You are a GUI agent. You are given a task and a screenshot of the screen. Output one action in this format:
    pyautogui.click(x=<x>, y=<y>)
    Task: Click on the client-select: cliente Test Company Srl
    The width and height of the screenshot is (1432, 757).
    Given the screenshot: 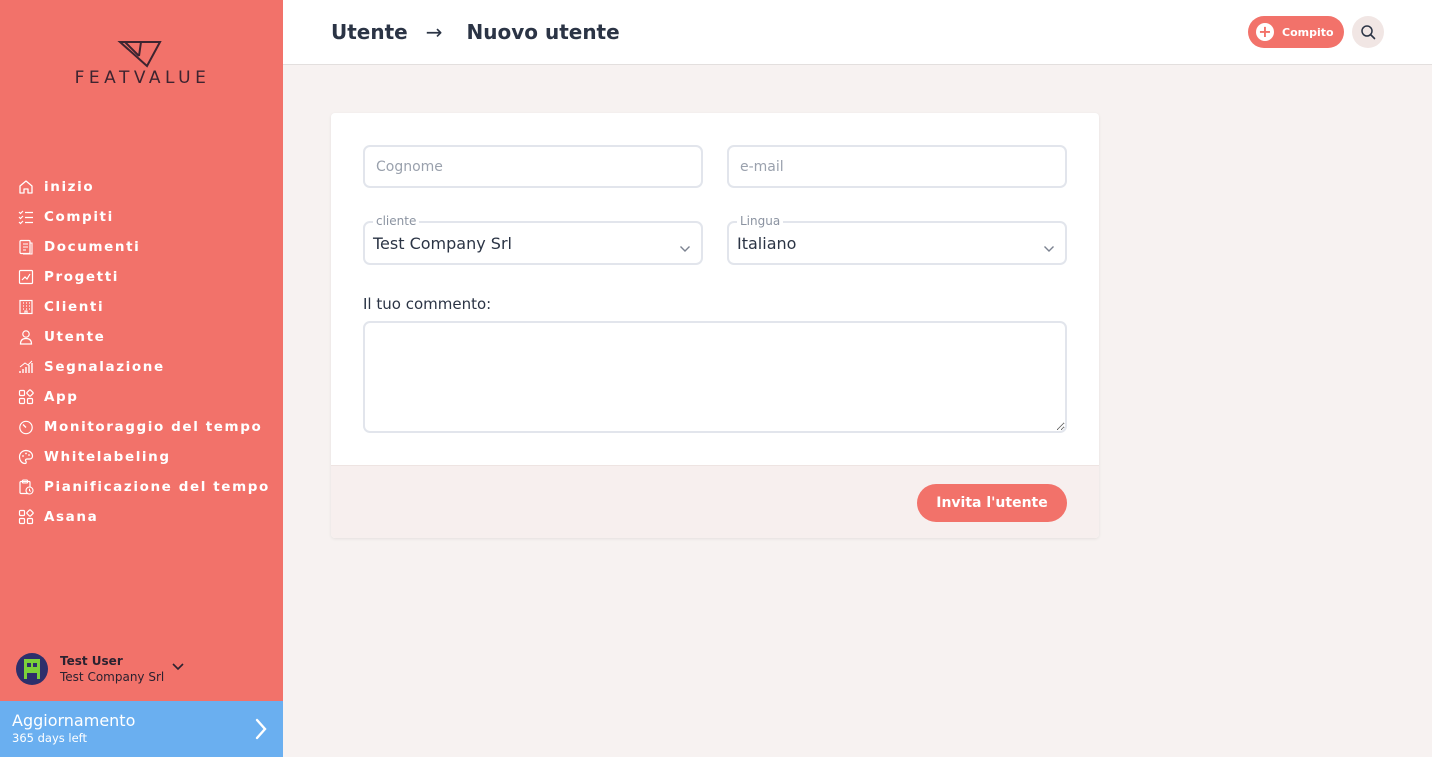 What is the action you would take?
    pyautogui.click(x=533, y=239)
    